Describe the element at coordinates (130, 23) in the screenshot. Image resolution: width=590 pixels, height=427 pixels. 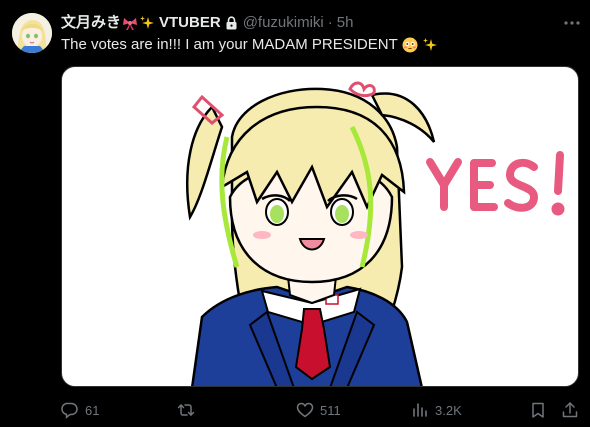
I see `ribbon-emoji` at that location.